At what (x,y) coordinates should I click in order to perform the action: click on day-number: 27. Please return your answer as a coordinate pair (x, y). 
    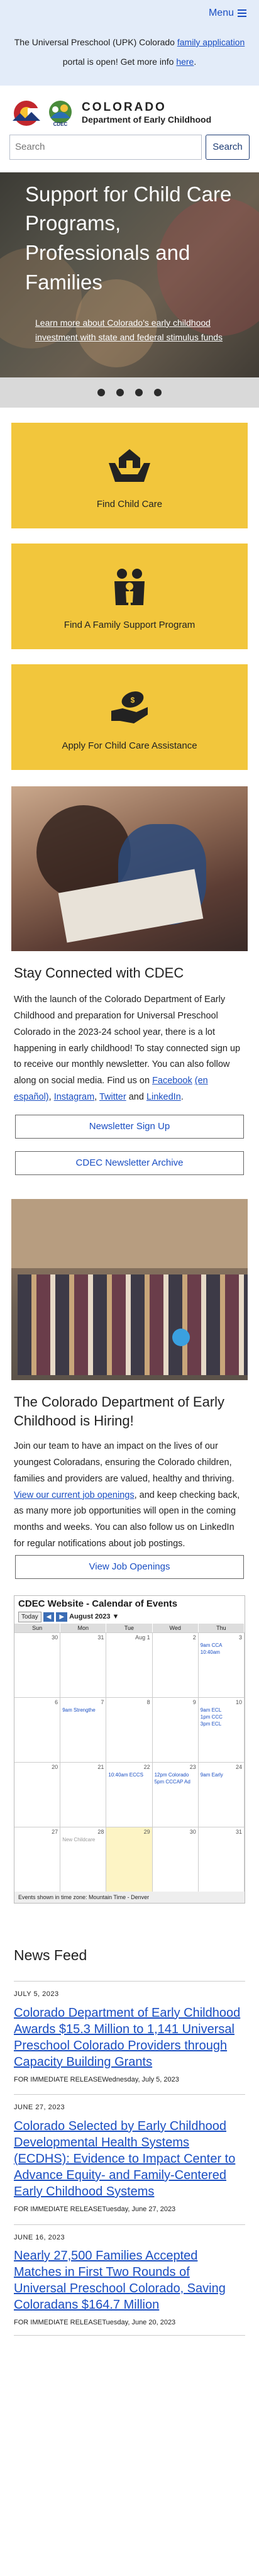
    Looking at the image, I should click on (55, 1832).